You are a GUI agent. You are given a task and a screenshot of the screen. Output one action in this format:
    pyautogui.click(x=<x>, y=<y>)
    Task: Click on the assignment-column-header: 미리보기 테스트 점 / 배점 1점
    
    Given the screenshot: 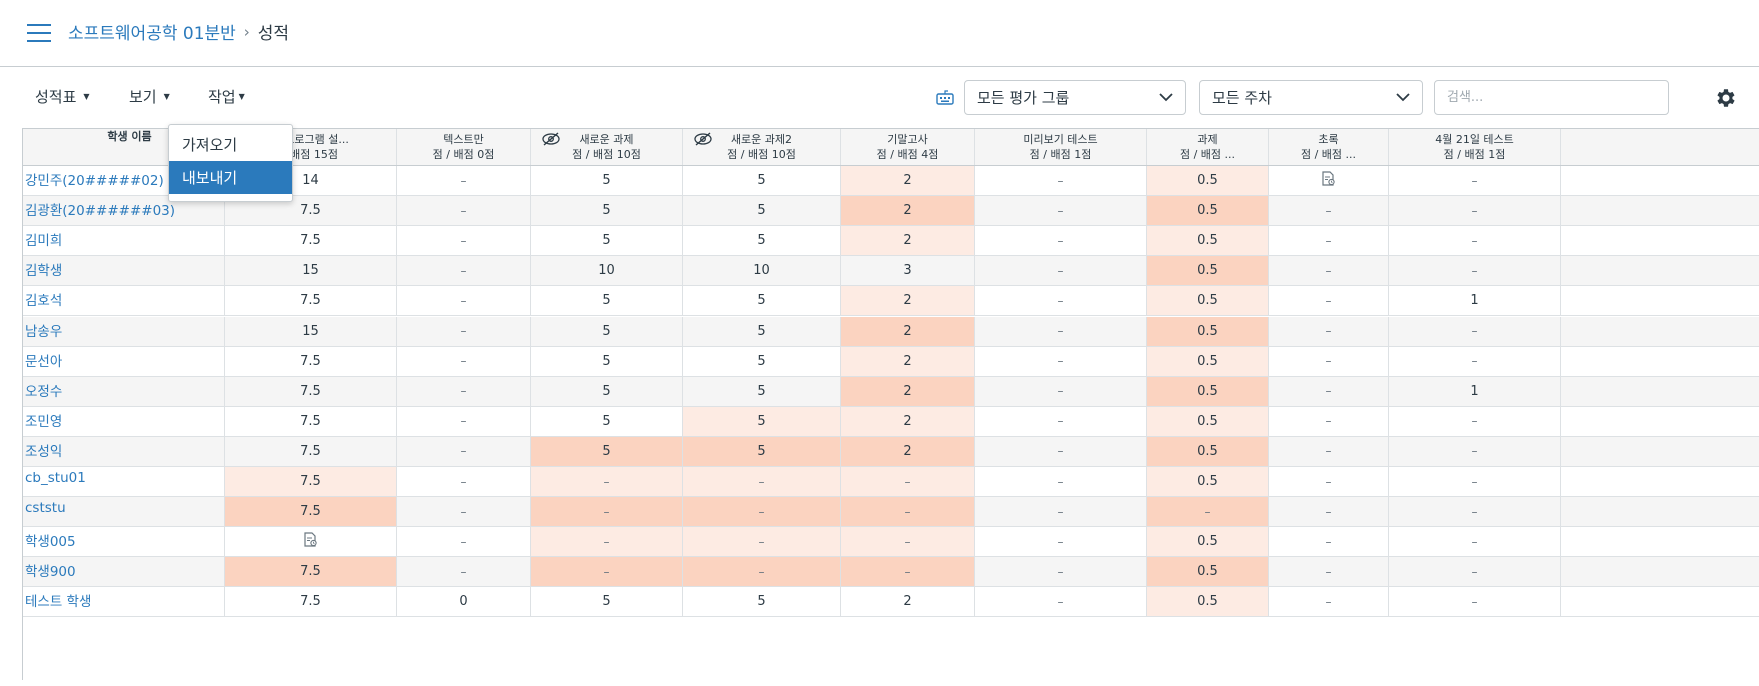 What is the action you would take?
    pyautogui.click(x=1061, y=147)
    